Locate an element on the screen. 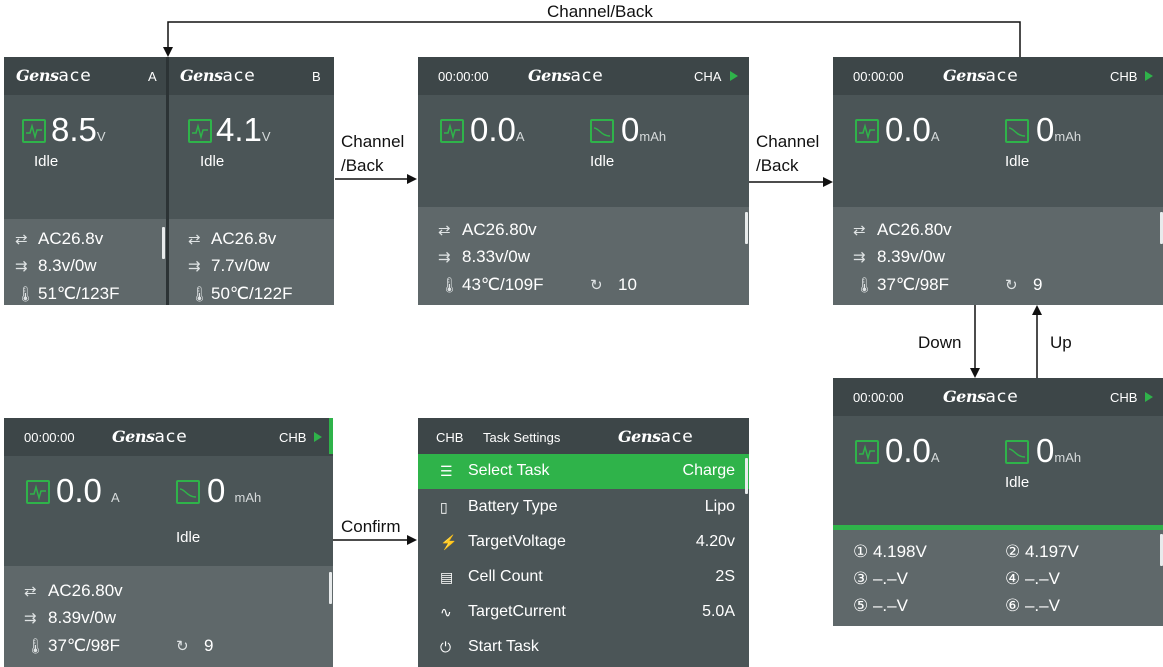 This screenshot has height=667, width=1163. cycle-count: 10 is located at coordinates (627, 284).